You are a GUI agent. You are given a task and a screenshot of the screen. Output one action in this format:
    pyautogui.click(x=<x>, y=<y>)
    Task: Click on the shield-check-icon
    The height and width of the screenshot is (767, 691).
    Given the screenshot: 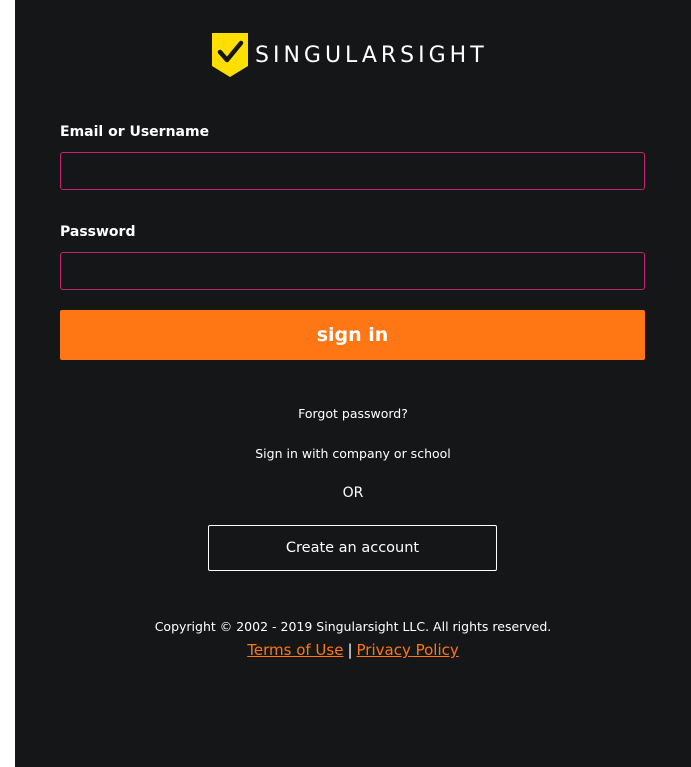 What is the action you would take?
    pyautogui.click(x=230, y=55)
    